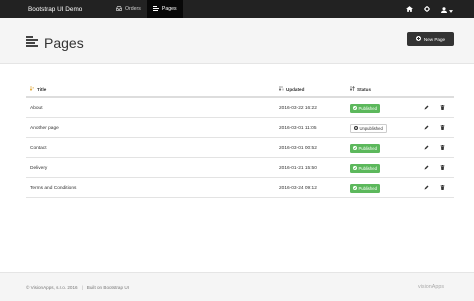 Image resolution: width=474 pixels, height=301 pixels. What do you see at coordinates (52, 287) in the screenshot?
I see `copyright-text: © VisionApps, s.r.o. 2016` at bounding box center [52, 287].